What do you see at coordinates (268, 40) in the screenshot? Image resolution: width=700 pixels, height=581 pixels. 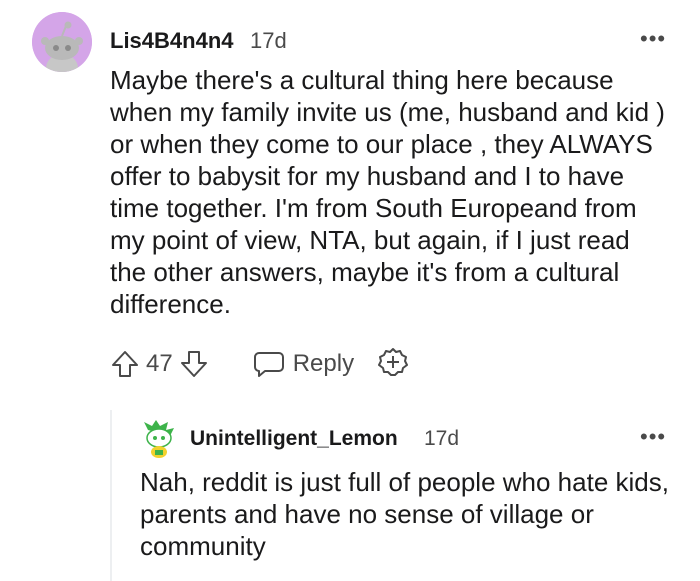 I see `comment-age: 17d` at bounding box center [268, 40].